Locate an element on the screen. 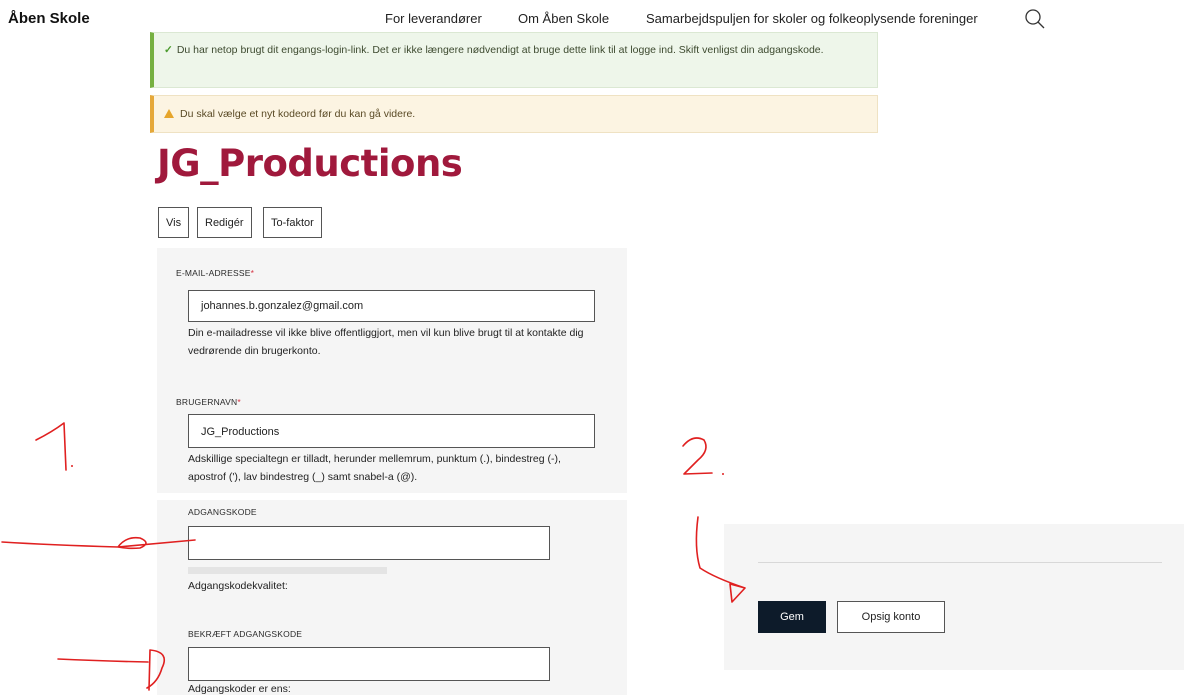 This screenshot has width=1184, height=698. tab-edit: Redigér is located at coordinates (224, 222).